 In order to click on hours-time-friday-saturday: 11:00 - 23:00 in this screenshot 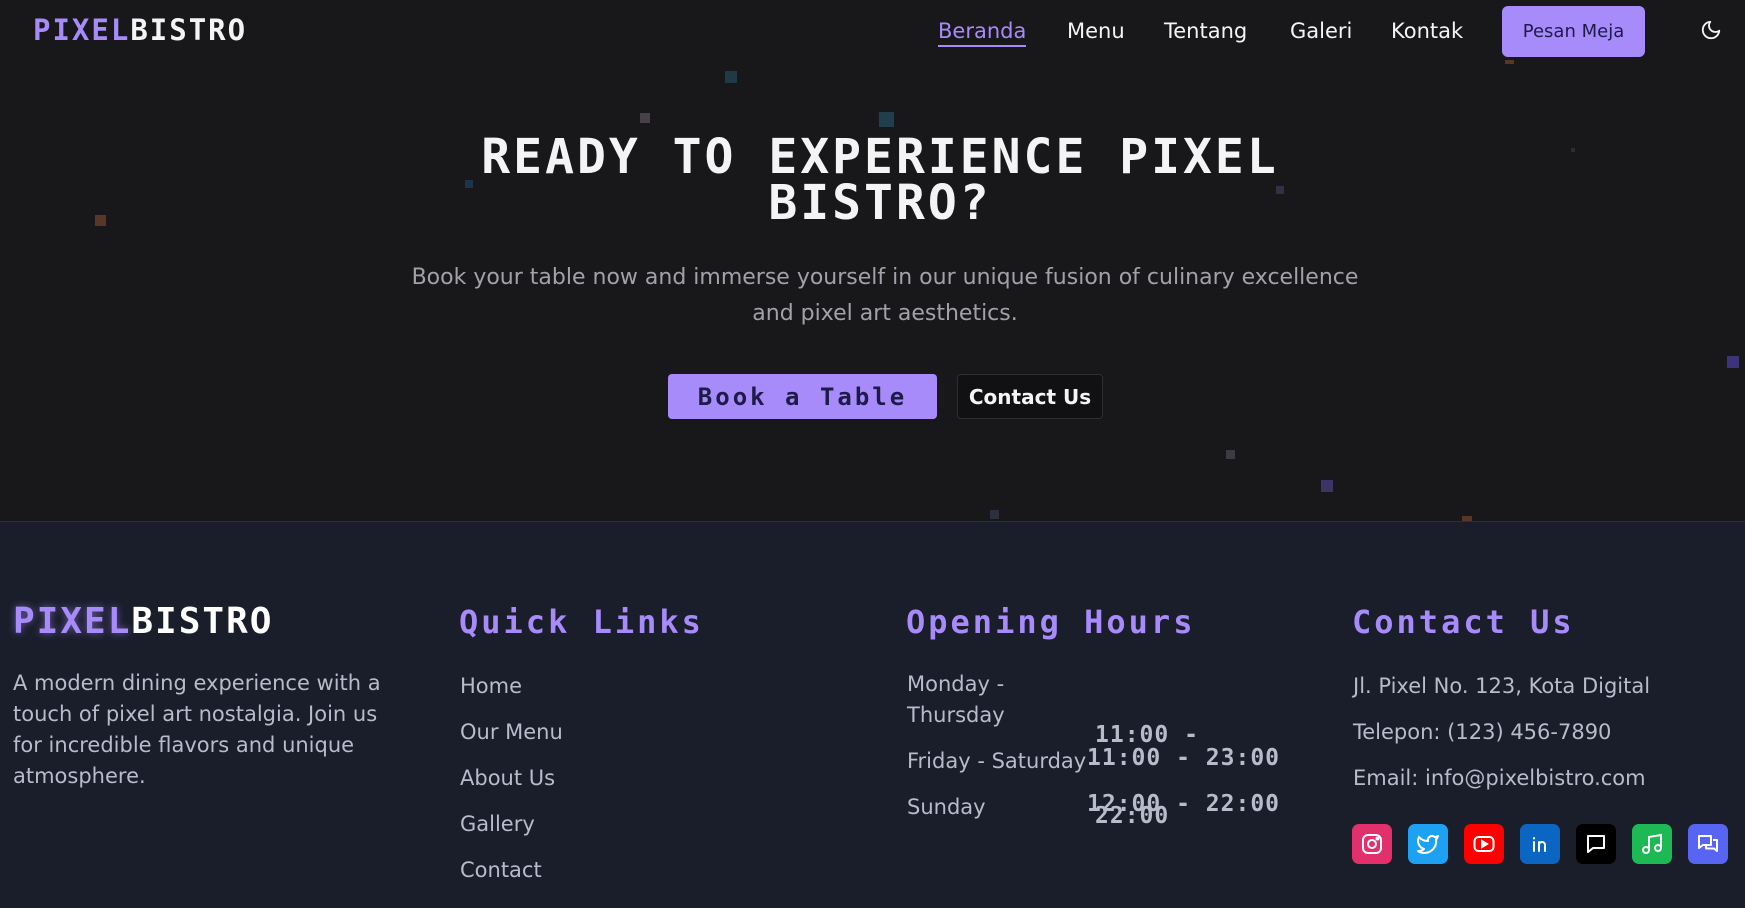, I will do `click(1184, 758)`.